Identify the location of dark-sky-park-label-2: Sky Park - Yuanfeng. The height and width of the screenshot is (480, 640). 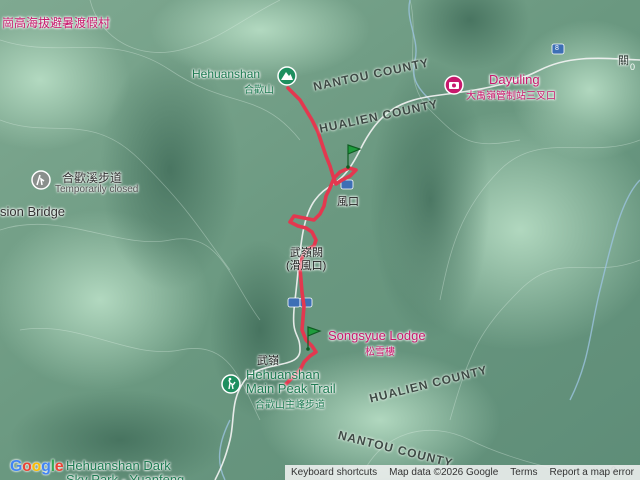
(125, 476).